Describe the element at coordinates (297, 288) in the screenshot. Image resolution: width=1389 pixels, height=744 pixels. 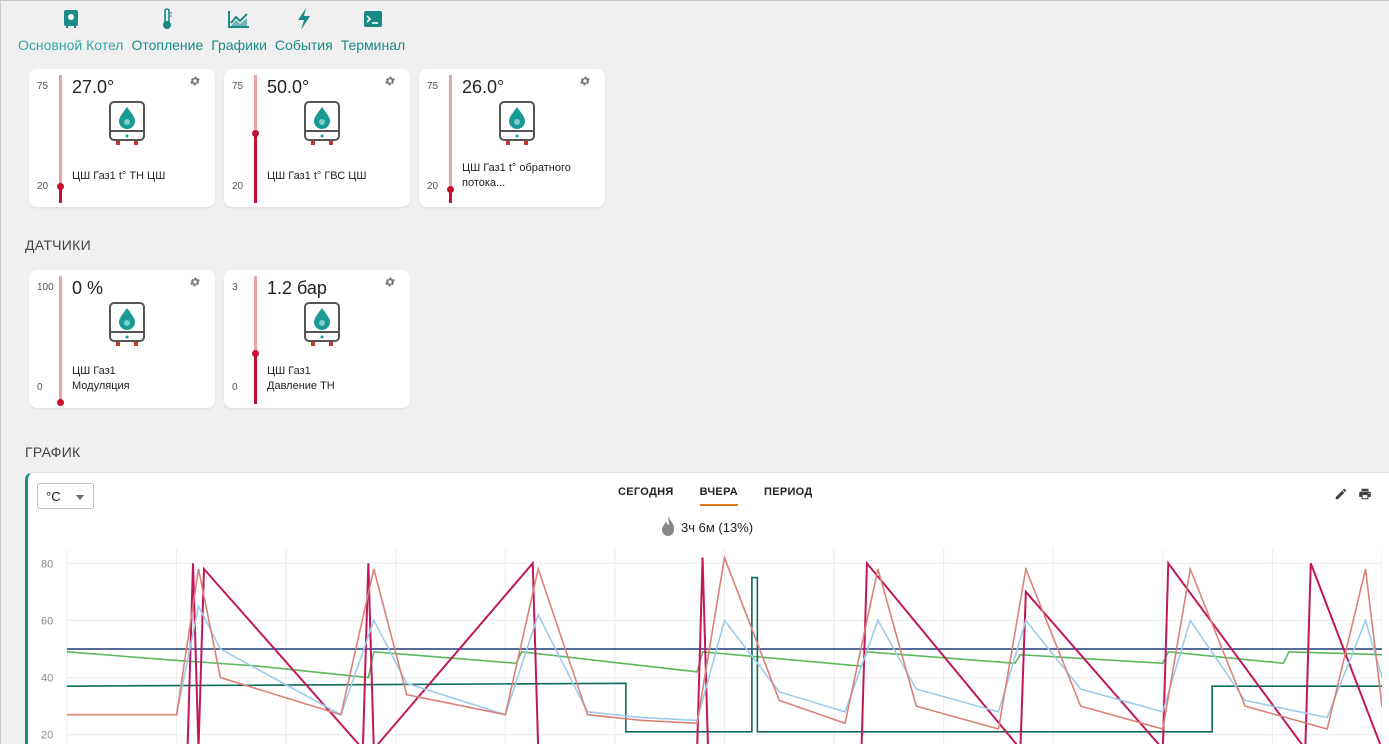
I see `sensor-value: 1.2 бар` at that location.